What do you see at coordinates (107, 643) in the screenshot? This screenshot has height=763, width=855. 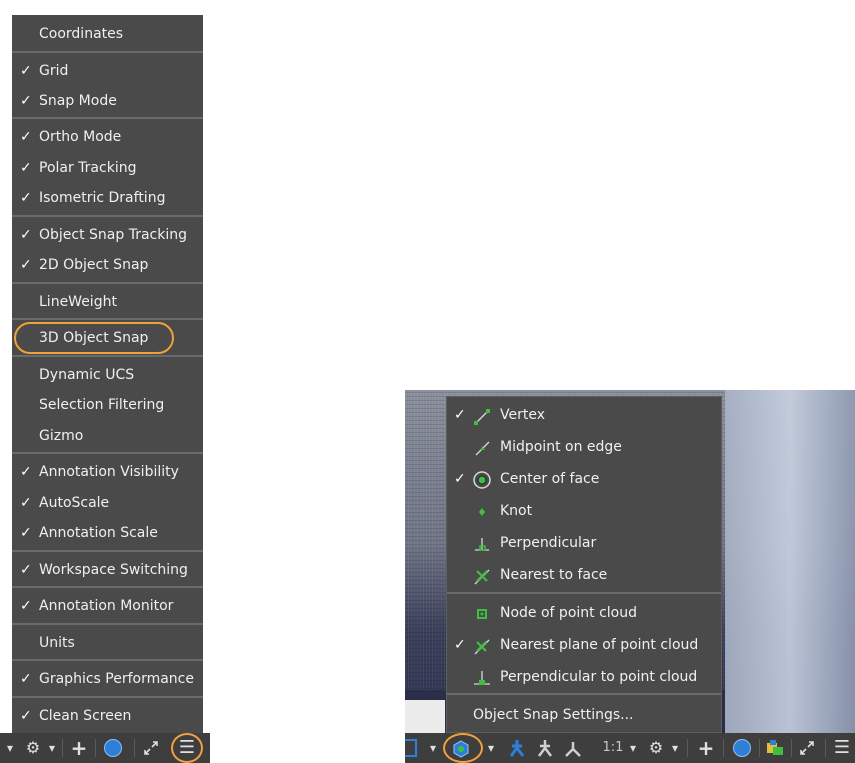 I see `menu-item-units: Units` at bounding box center [107, 643].